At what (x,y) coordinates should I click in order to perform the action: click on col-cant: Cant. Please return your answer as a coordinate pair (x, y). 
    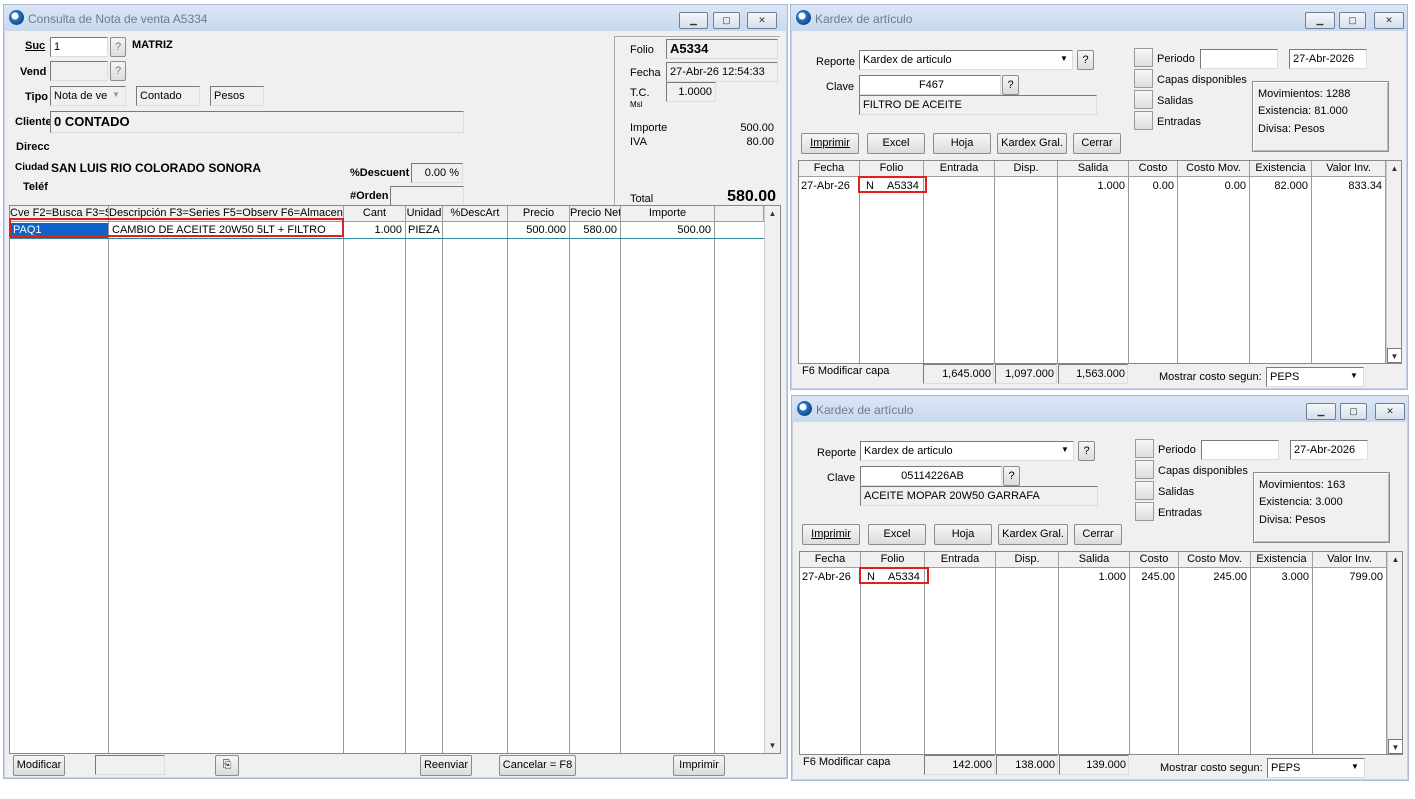
    Looking at the image, I should click on (375, 214).